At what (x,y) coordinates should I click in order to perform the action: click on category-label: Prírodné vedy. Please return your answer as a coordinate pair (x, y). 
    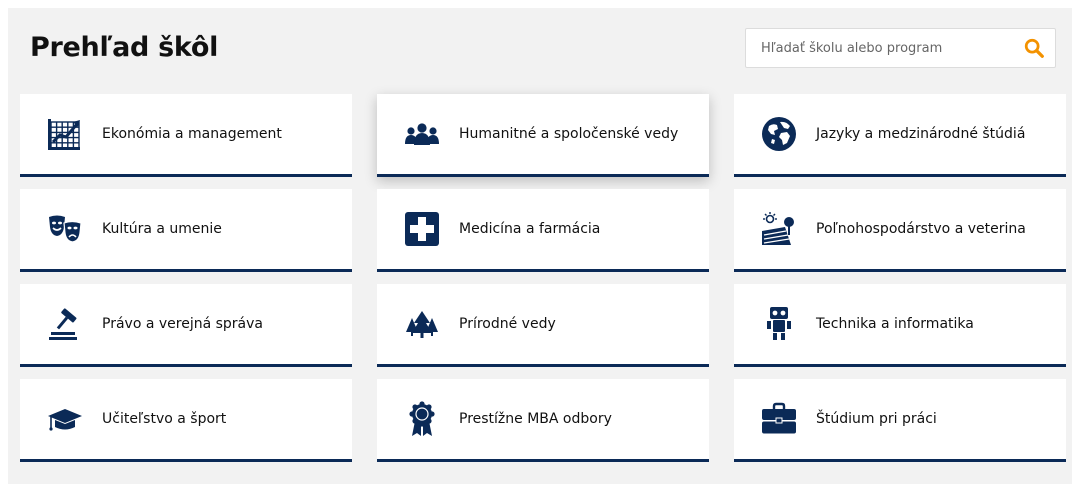
    Looking at the image, I should click on (507, 324).